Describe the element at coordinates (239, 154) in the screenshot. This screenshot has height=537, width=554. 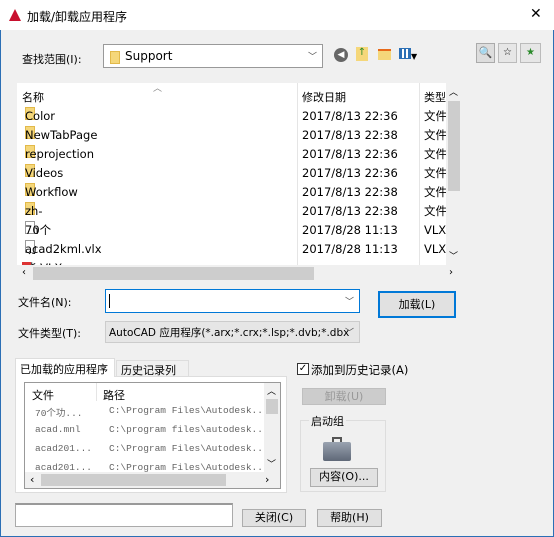
I see `file-row: reprojection 2017/8/13 22:36 文件` at that location.